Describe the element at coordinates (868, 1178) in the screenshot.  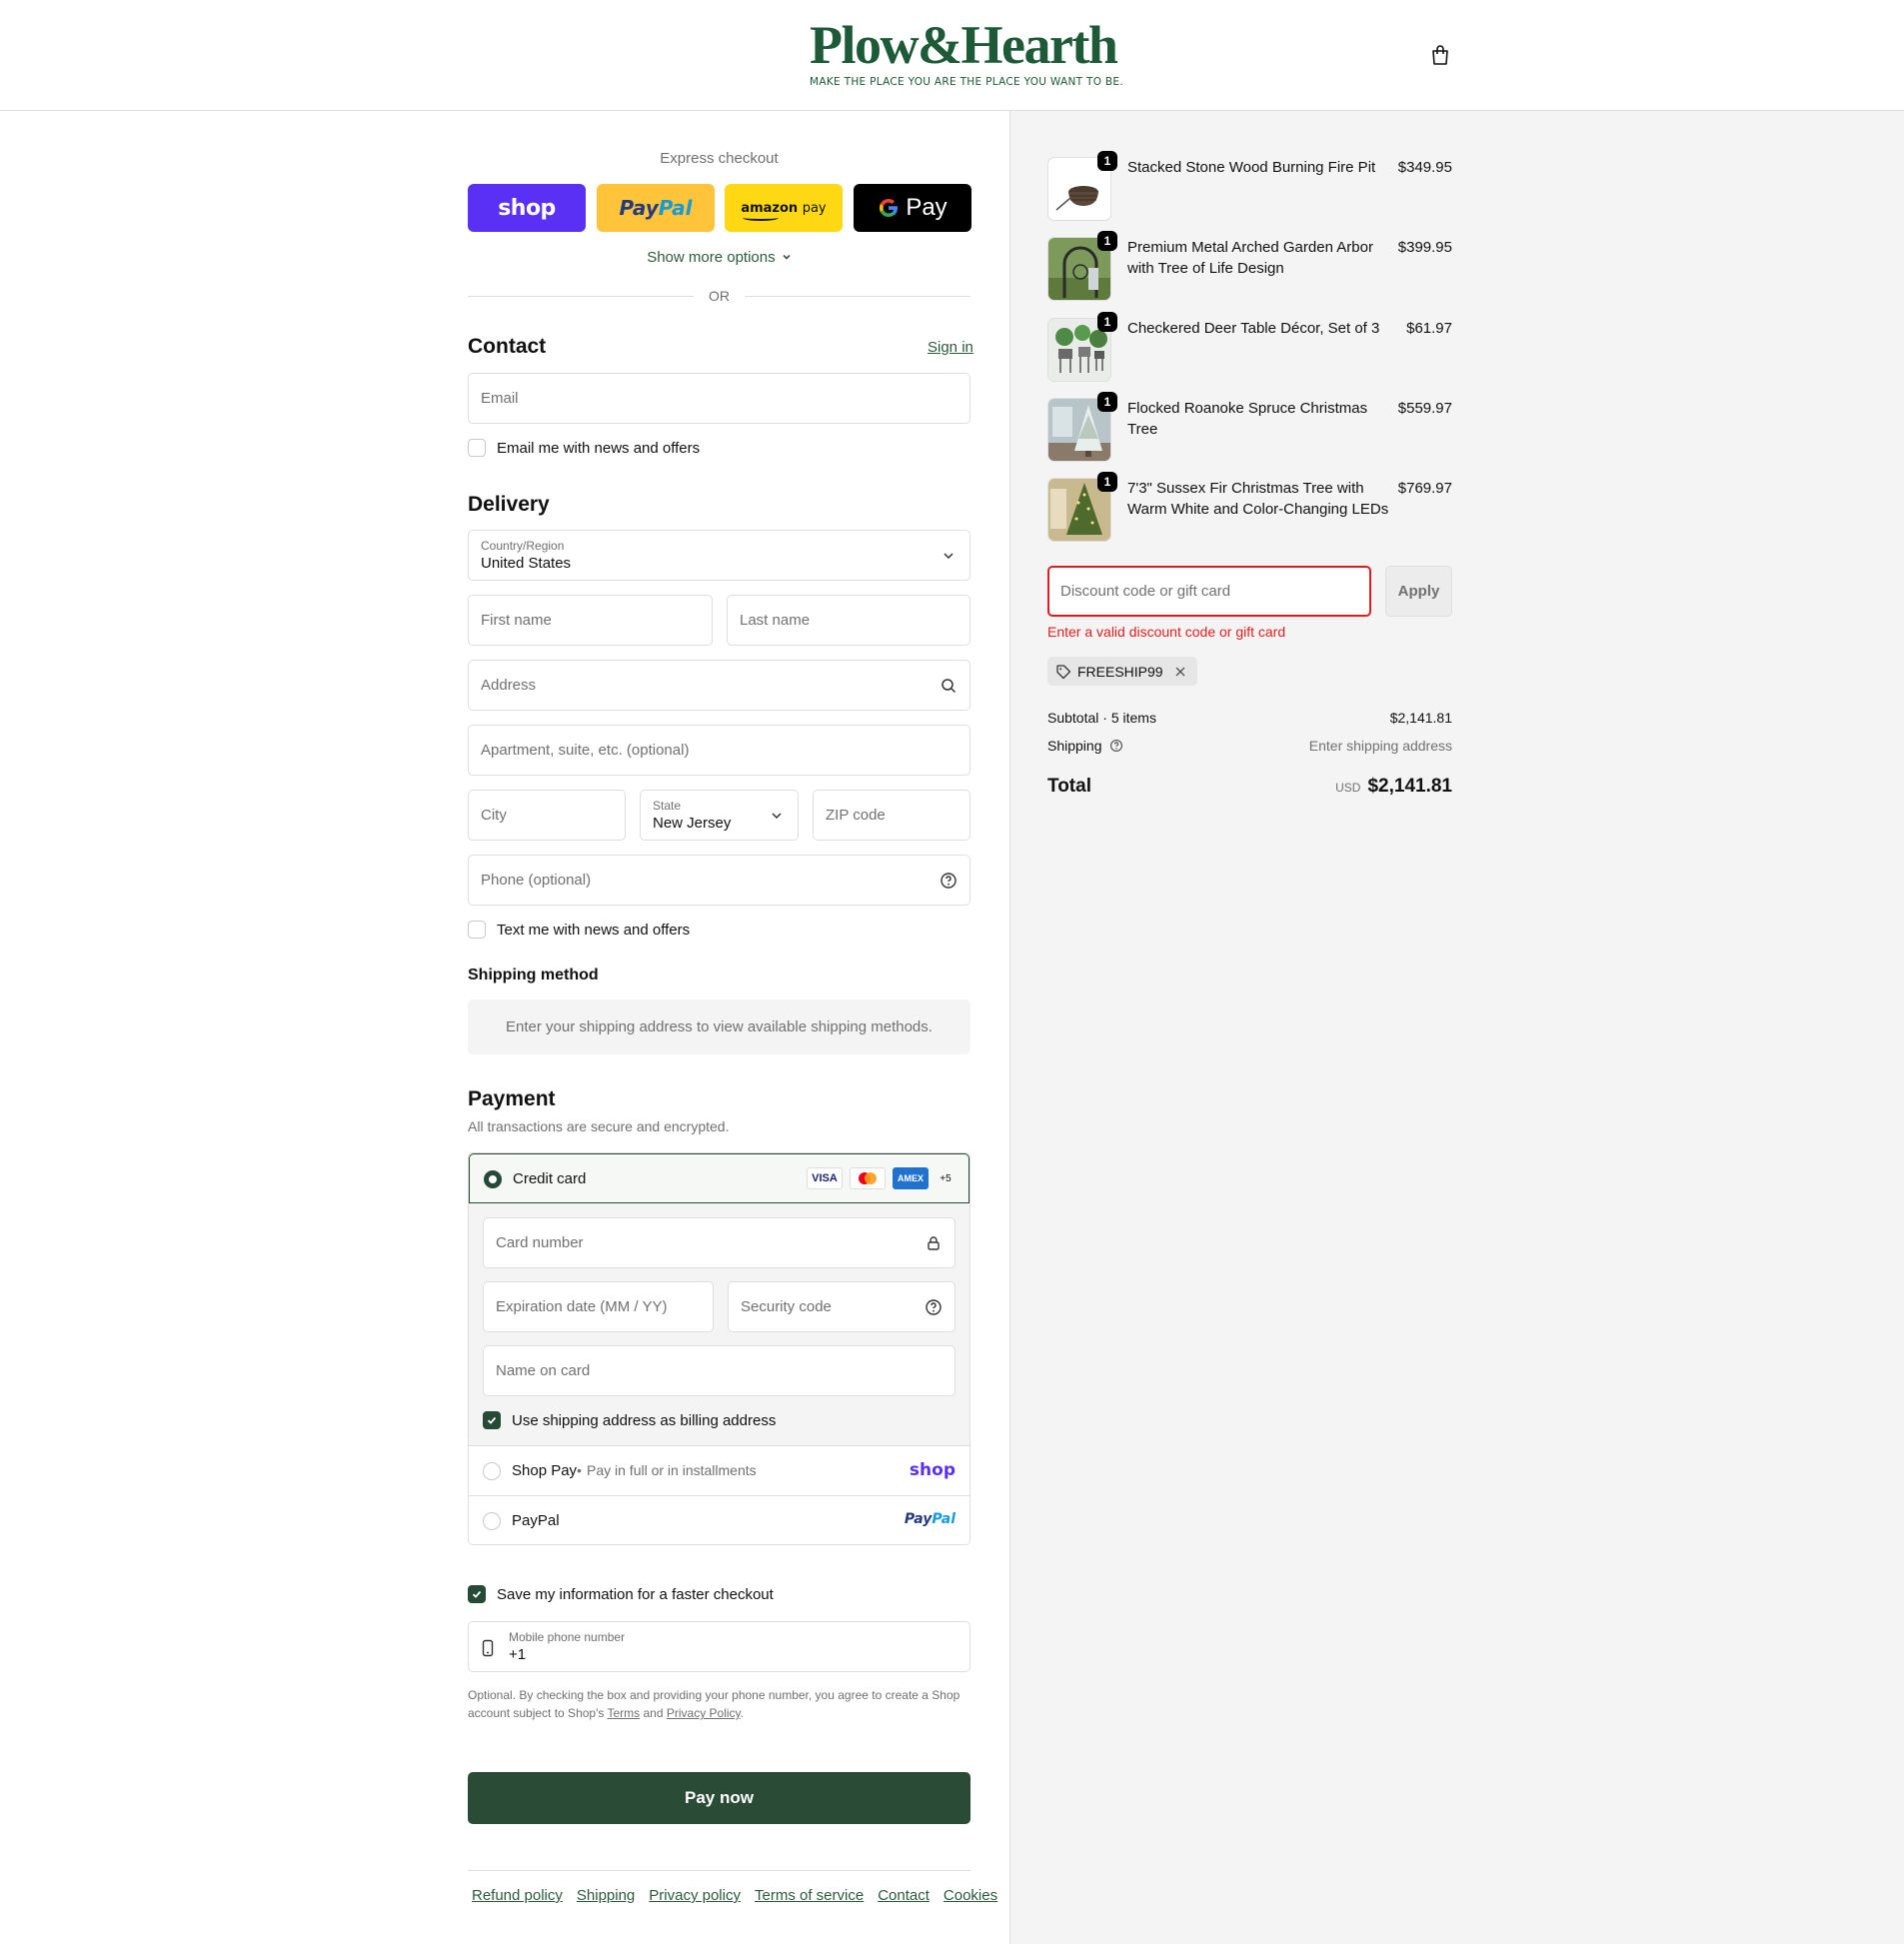
I see `mastercard-icon` at that location.